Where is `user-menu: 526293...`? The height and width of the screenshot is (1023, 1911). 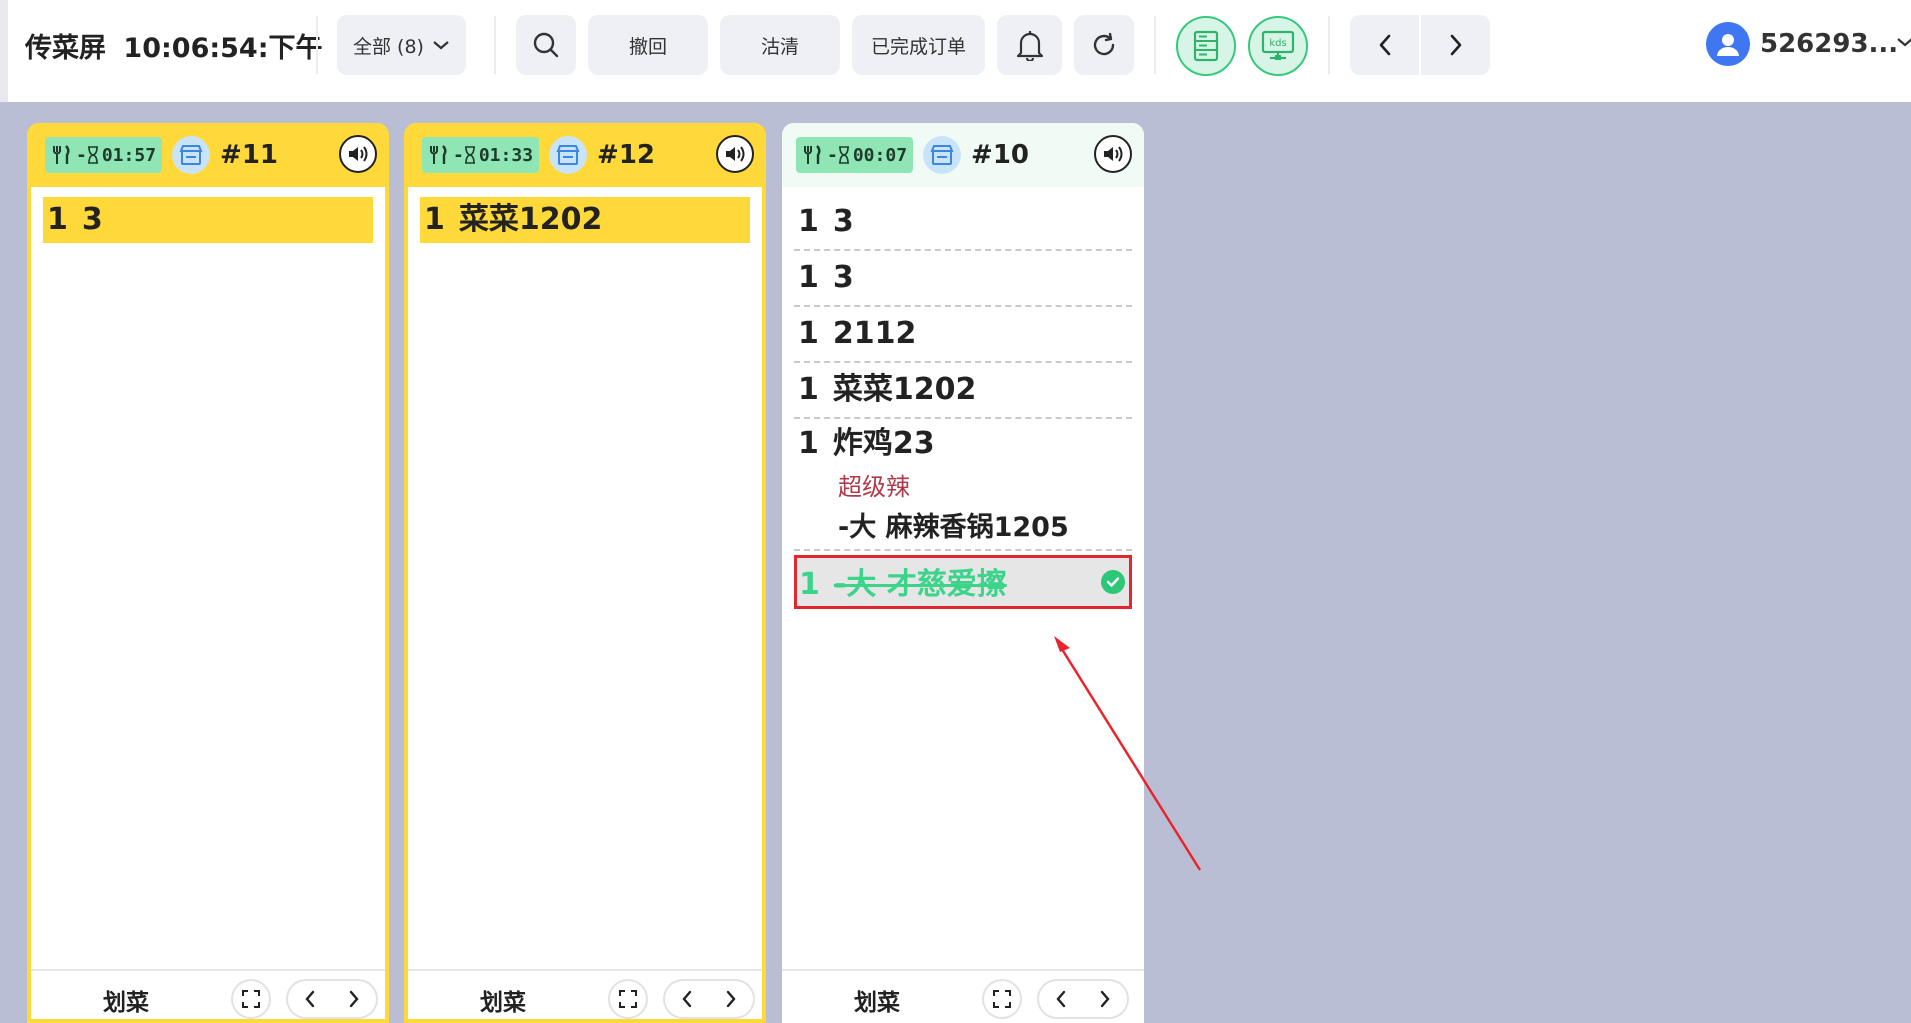 user-menu: 526293... is located at coordinates (1802, 44).